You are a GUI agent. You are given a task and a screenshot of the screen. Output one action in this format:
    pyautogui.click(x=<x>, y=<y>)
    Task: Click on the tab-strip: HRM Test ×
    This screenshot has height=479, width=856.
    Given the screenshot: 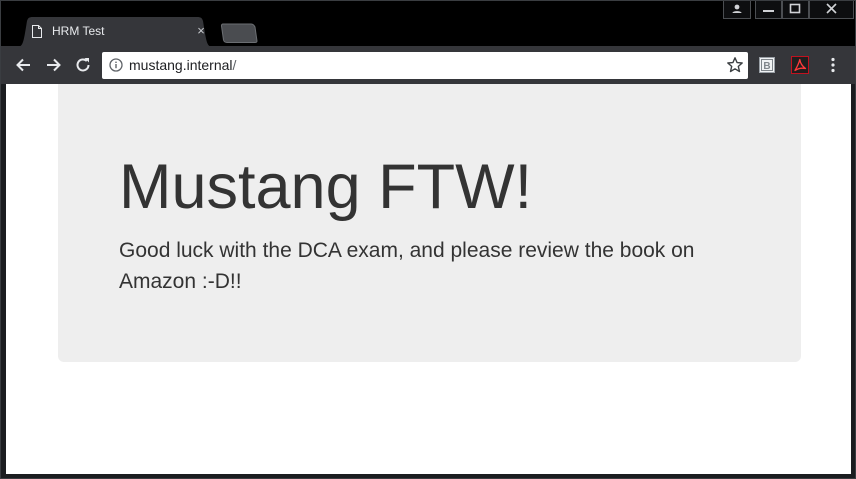 What is the action you would take?
    pyautogui.click(x=428, y=24)
    